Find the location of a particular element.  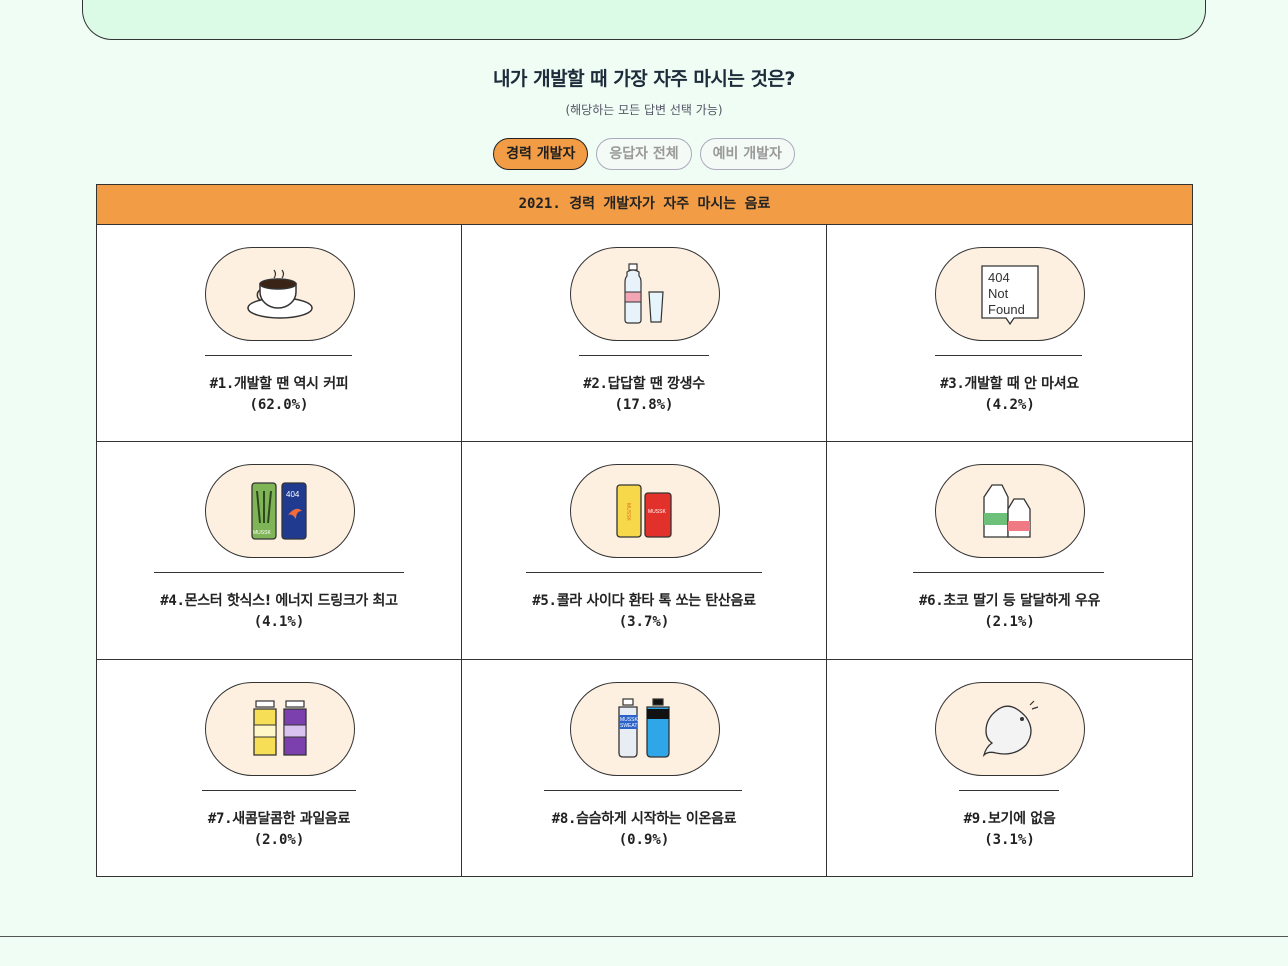

milk-carton-icon is located at coordinates (1010, 511).